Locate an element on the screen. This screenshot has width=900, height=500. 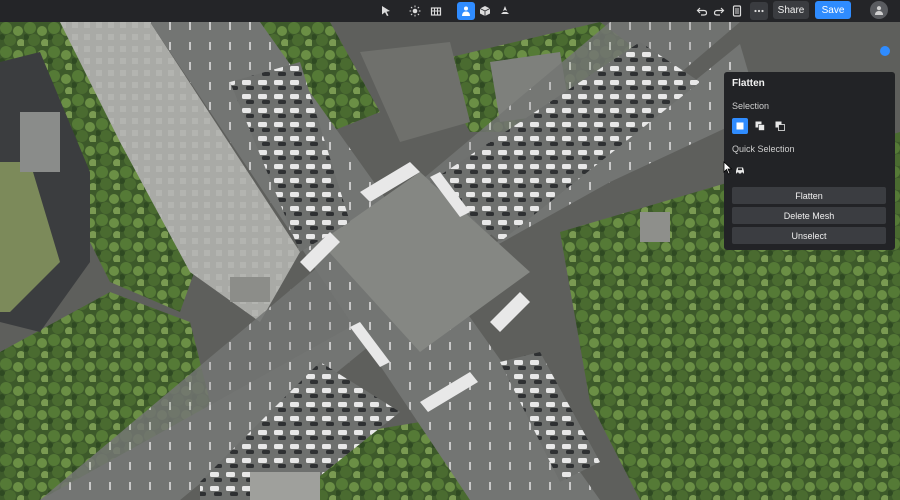
subtract-select-icon is located at coordinates (780, 126).